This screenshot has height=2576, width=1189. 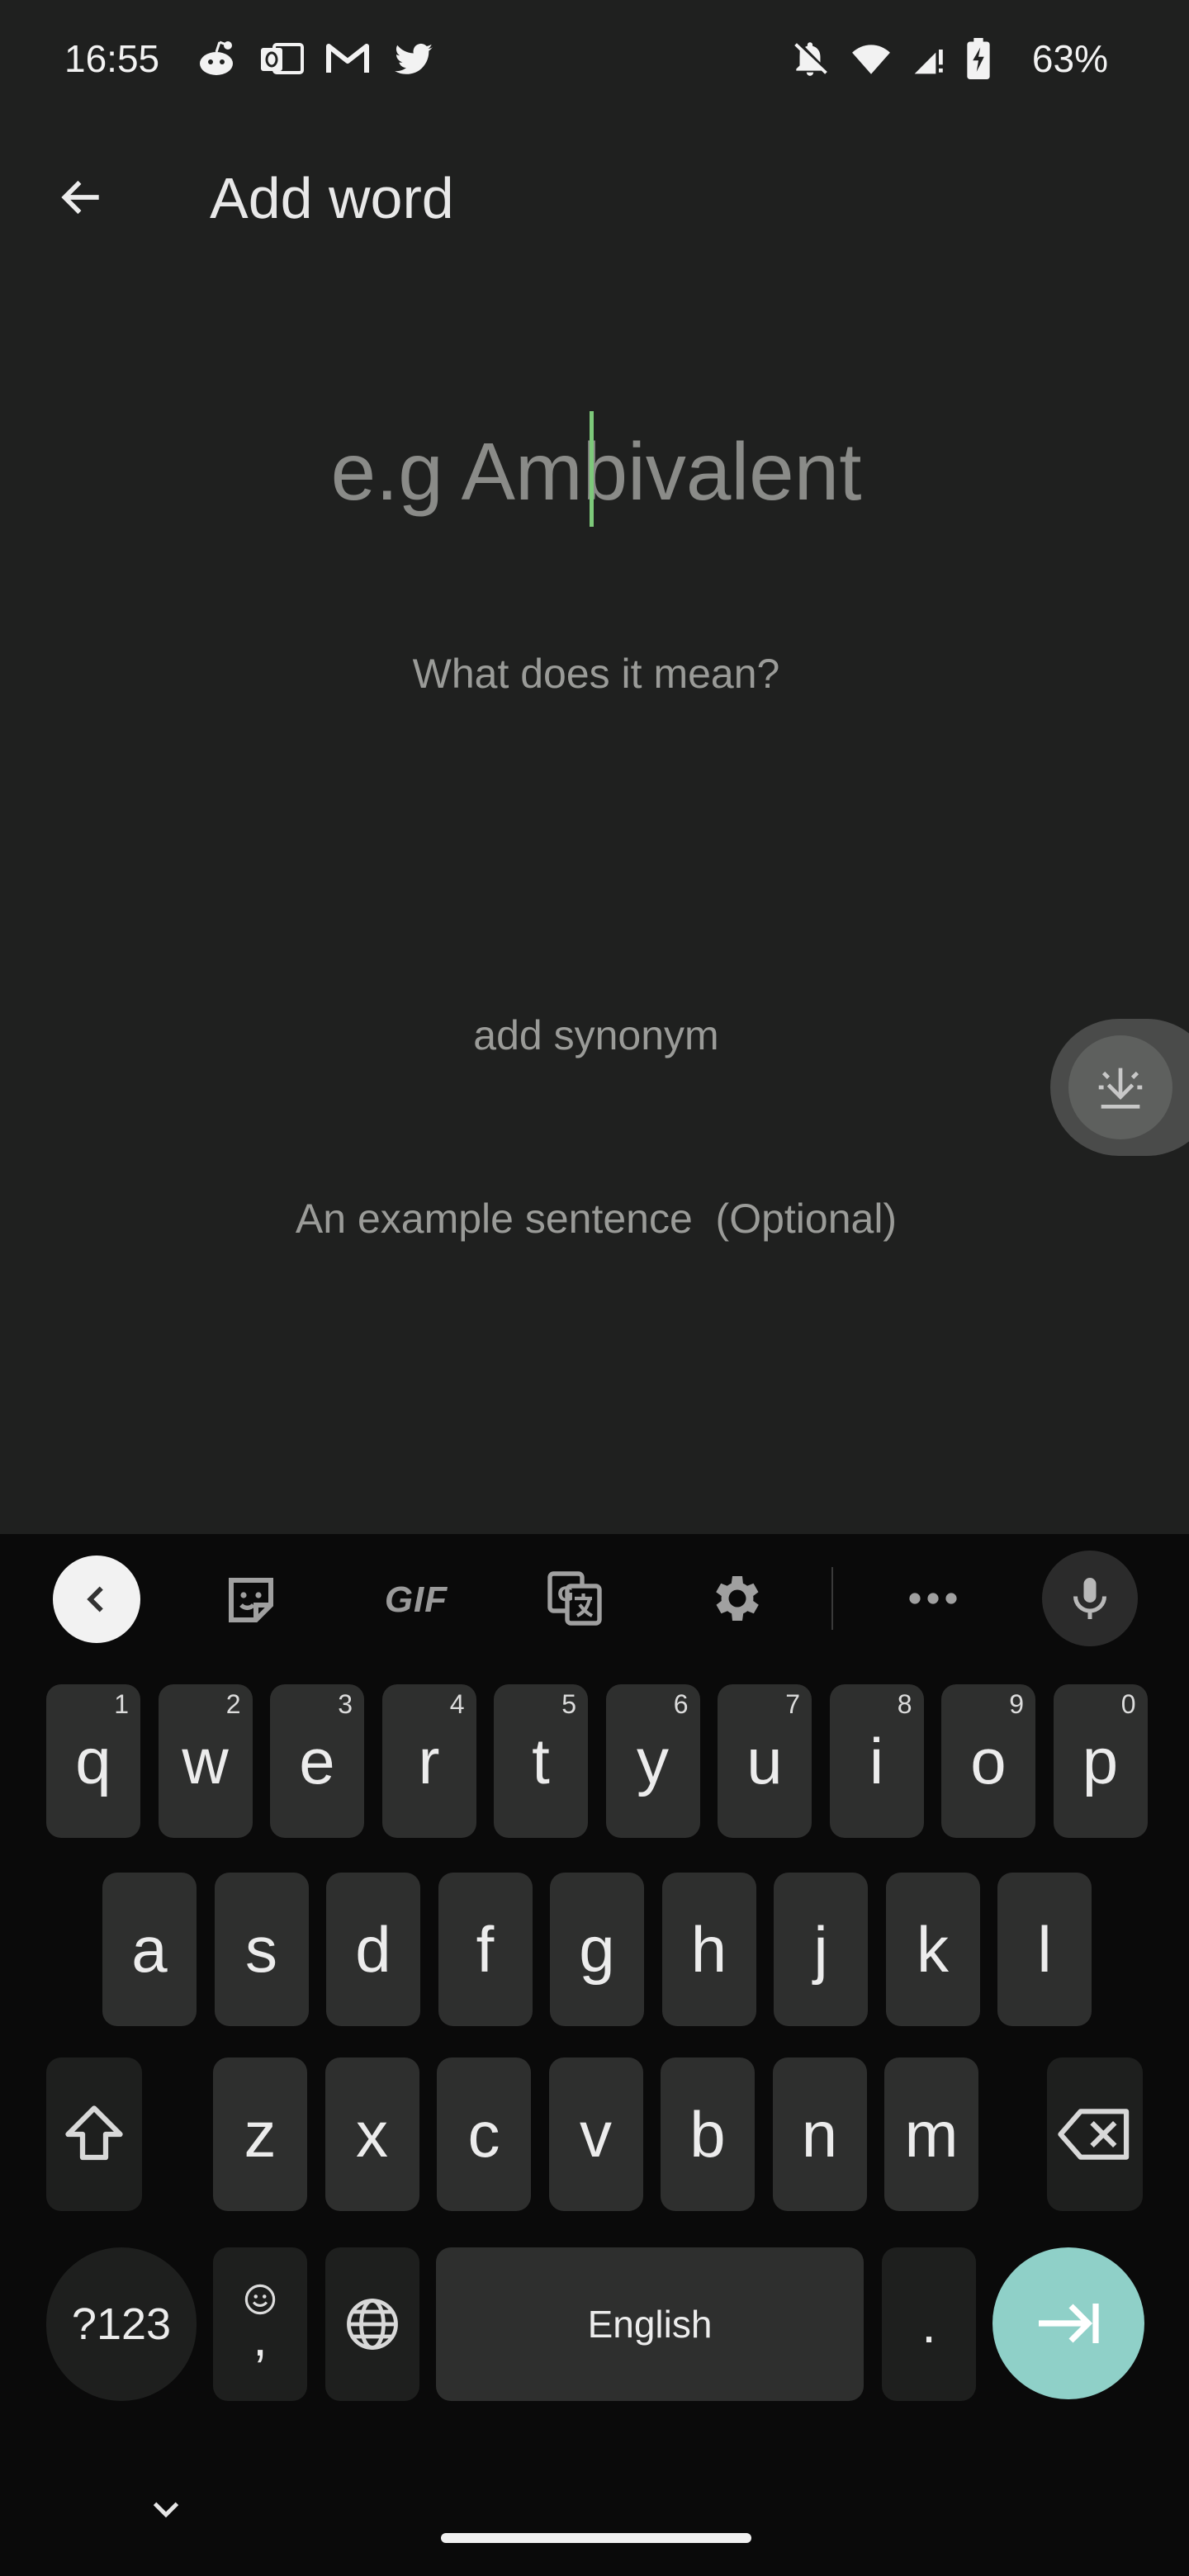 What do you see at coordinates (596, 2538) in the screenshot?
I see `home-gesture-bar` at bounding box center [596, 2538].